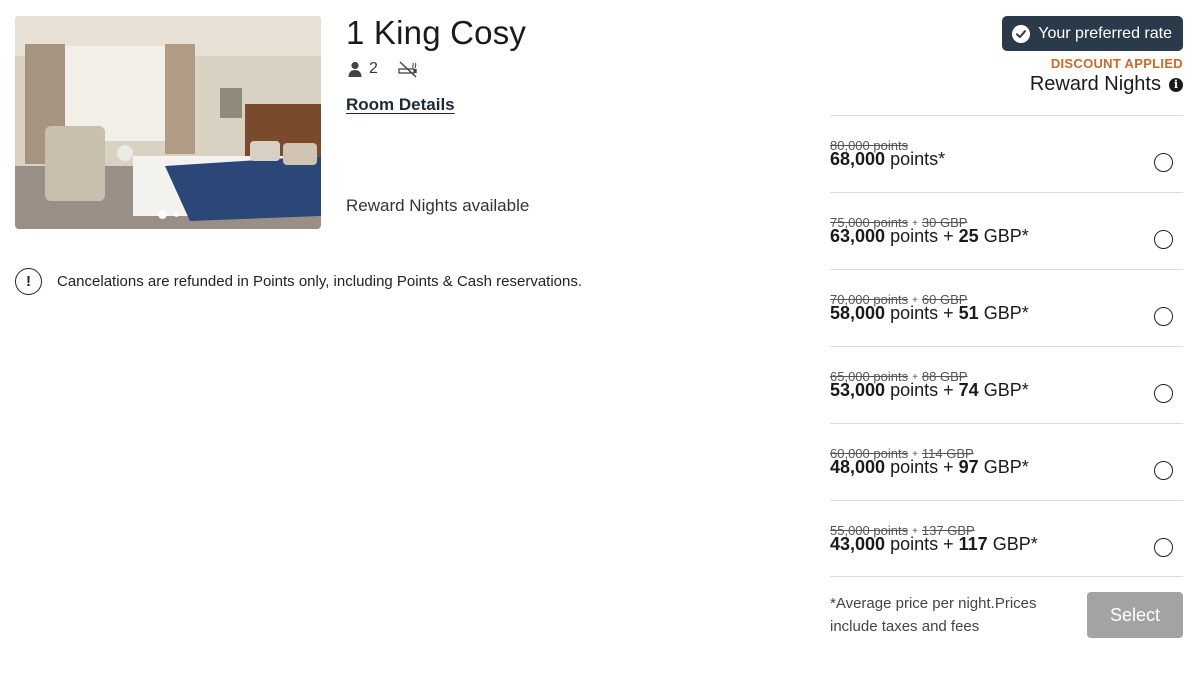  I want to click on points-value: 58,000, so click(858, 313).